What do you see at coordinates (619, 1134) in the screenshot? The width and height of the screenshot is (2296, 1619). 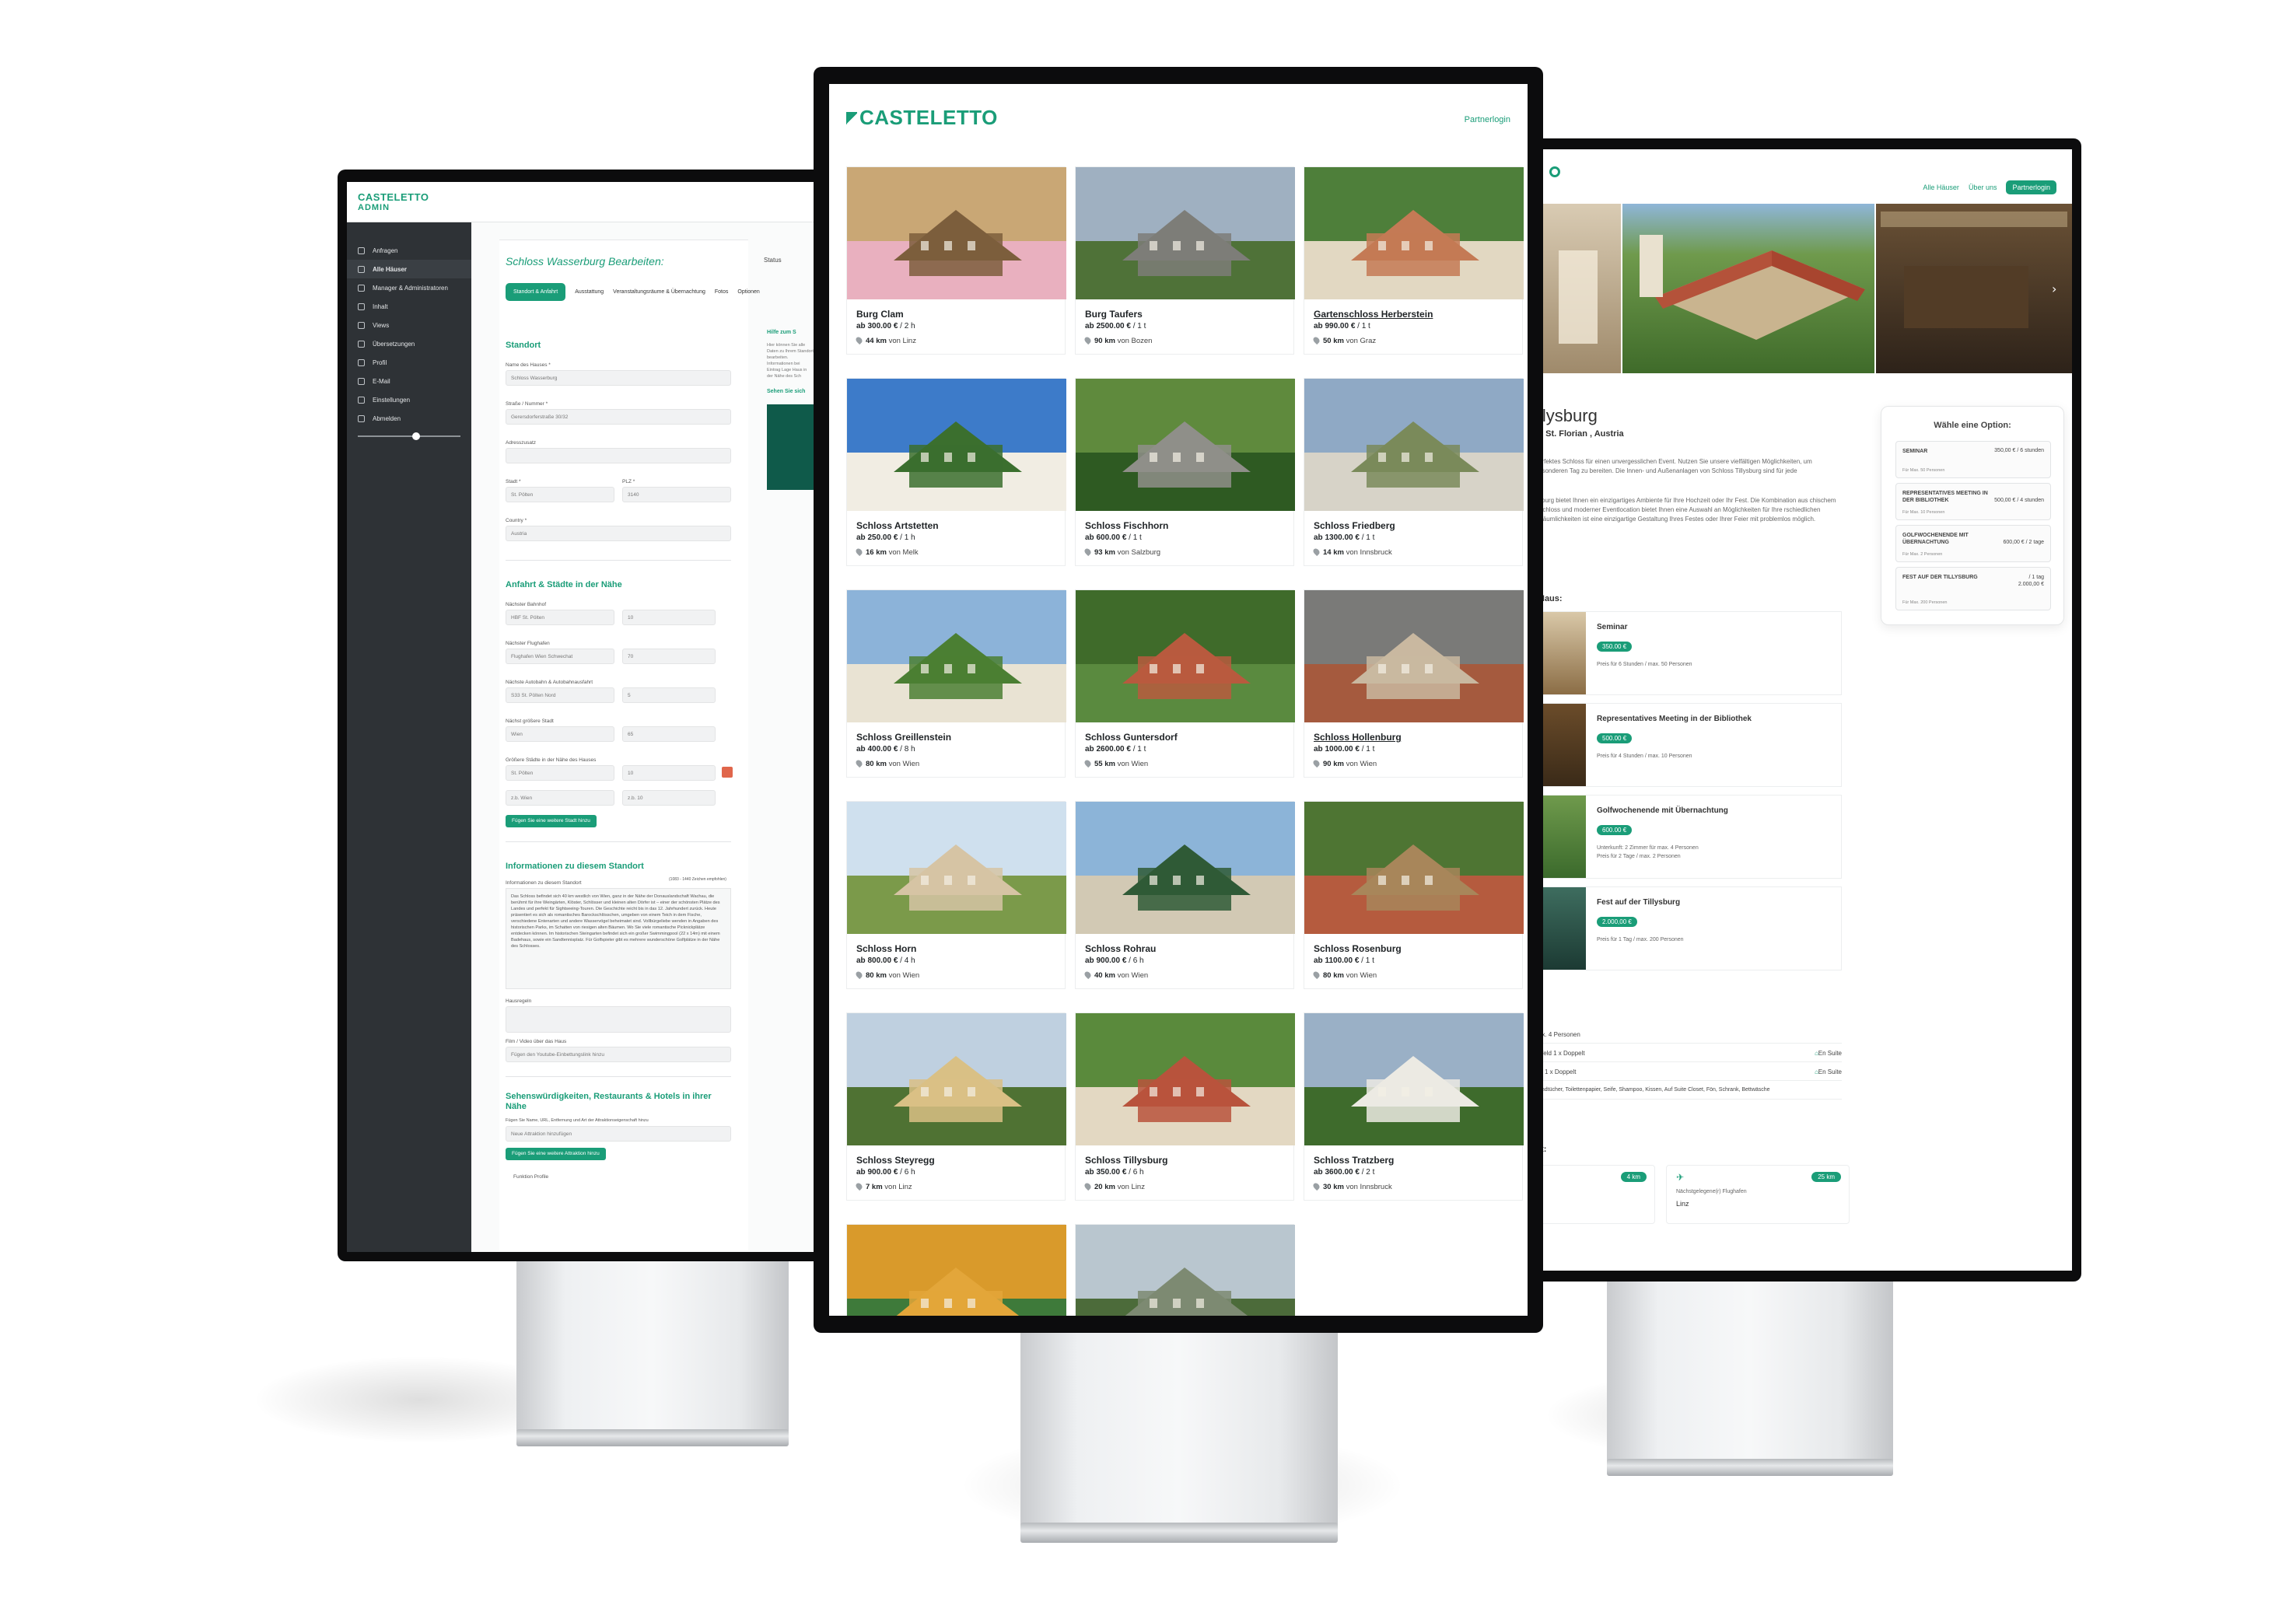 I see `attraction-field: Neue Attraktion hinzufügen` at bounding box center [619, 1134].